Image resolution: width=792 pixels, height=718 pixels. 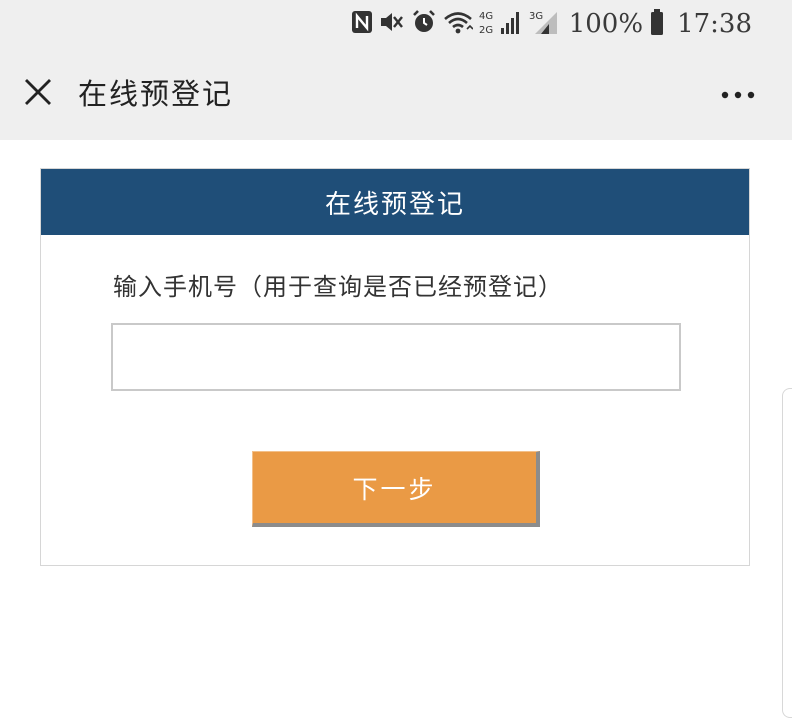 I want to click on clock: 17:38, so click(x=714, y=24).